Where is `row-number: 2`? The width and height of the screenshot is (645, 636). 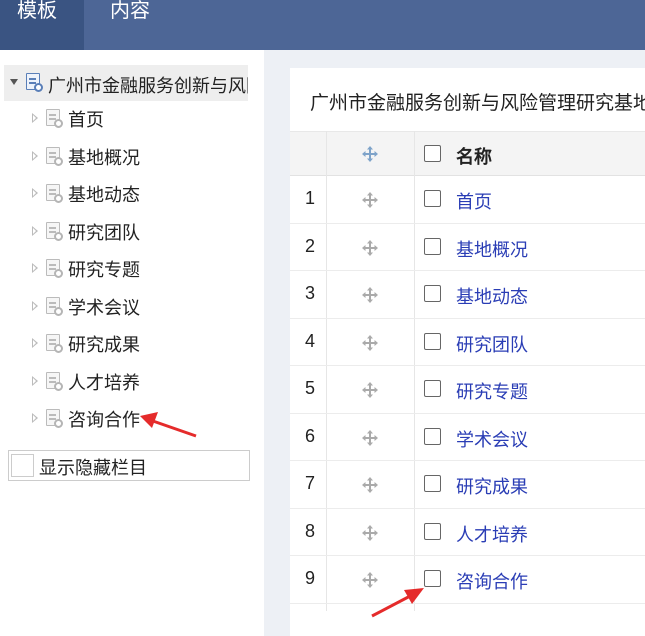
row-number: 2 is located at coordinates (309, 245).